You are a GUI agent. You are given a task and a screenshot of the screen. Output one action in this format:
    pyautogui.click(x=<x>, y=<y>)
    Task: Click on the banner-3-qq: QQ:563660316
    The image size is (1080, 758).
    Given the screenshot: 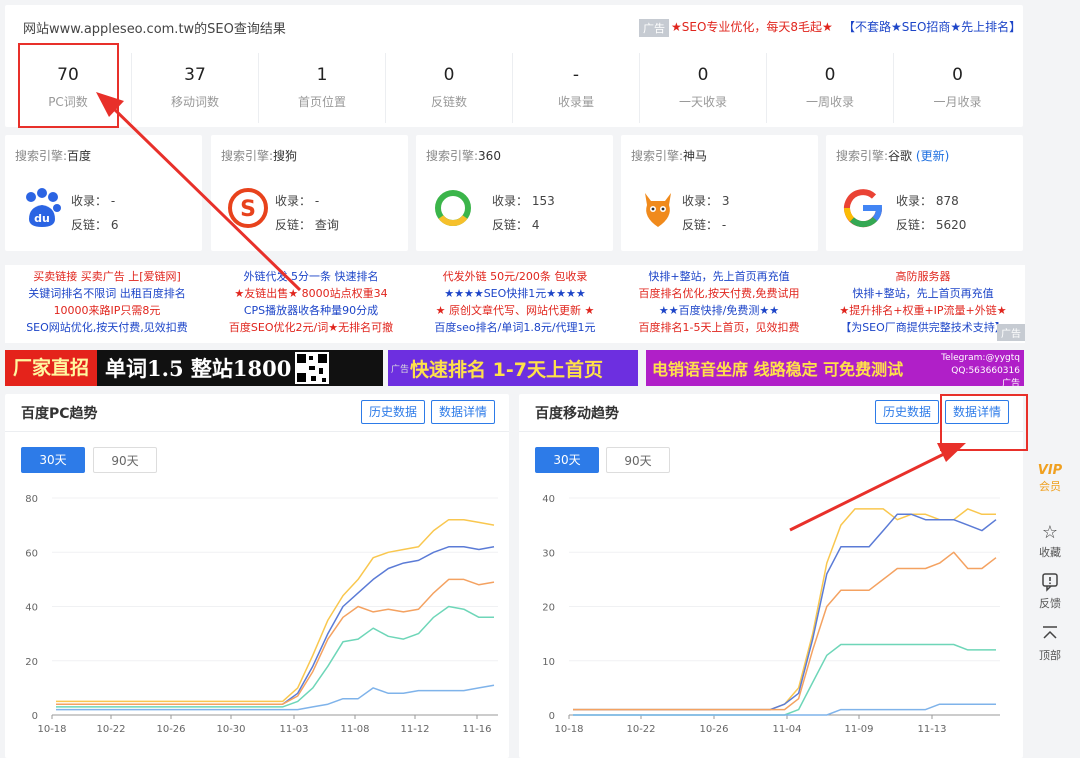 What is the action you would take?
    pyautogui.click(x=985, y=371)
    